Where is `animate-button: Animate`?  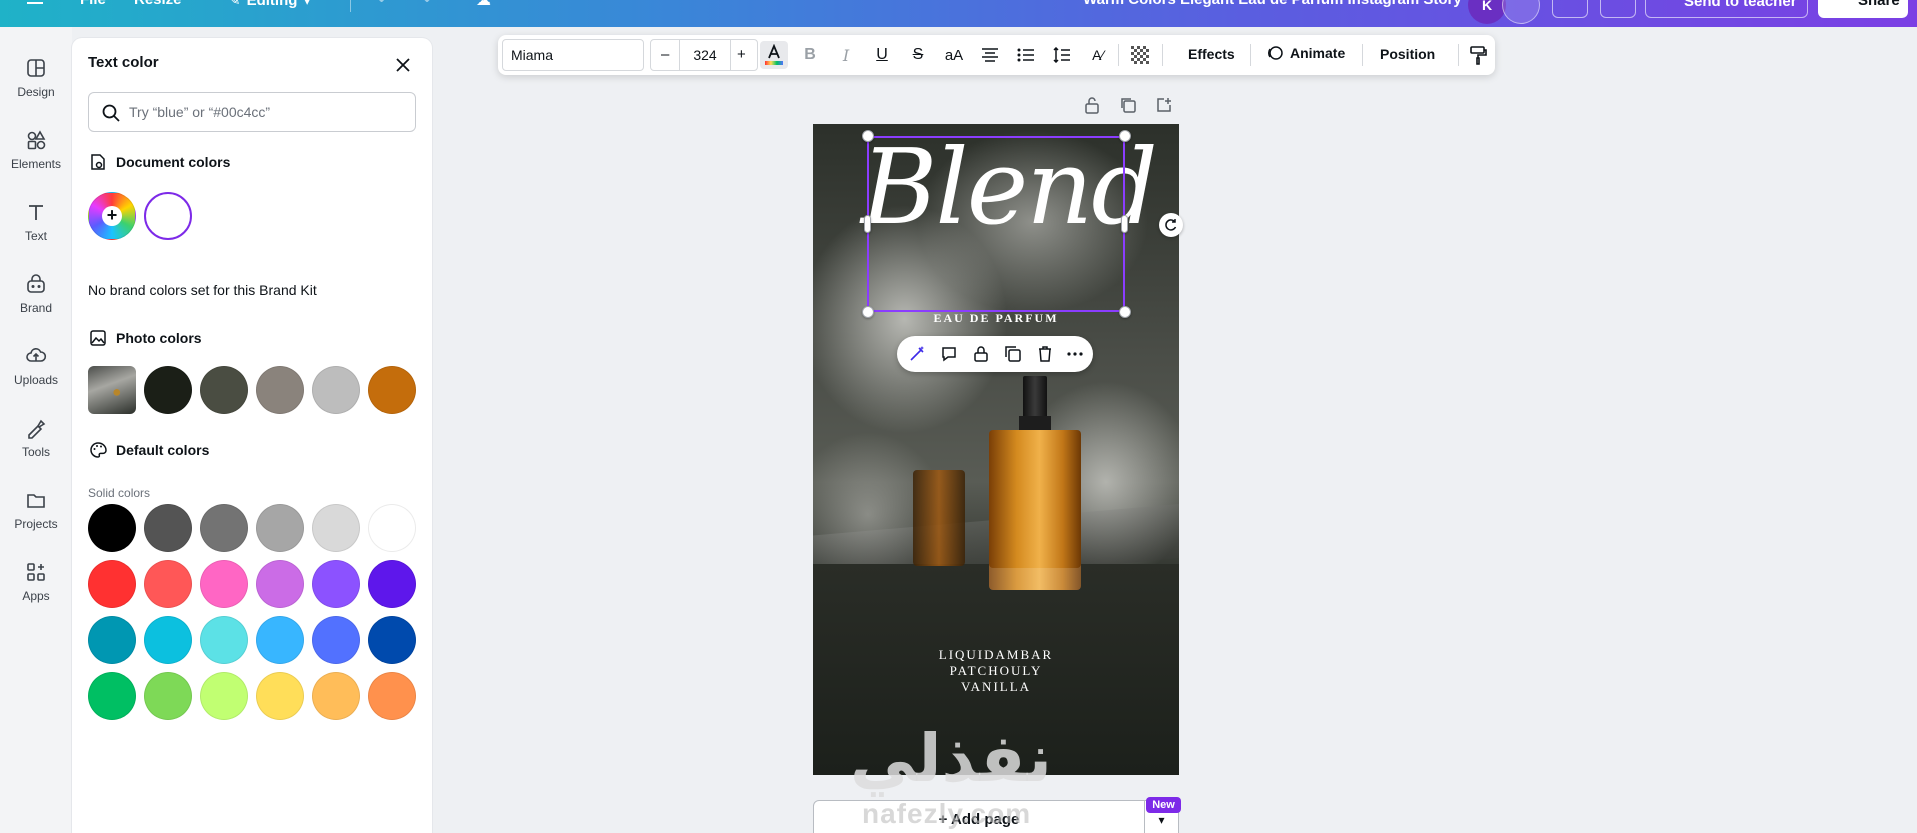 animate-button: Animate is located at coordinates (1305, 53).